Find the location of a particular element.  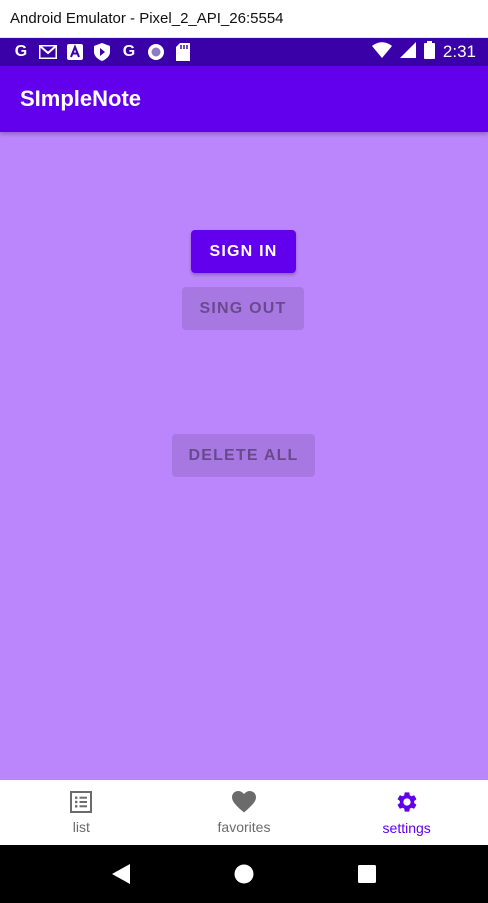

list-icon is located at coordinates (81, 801).